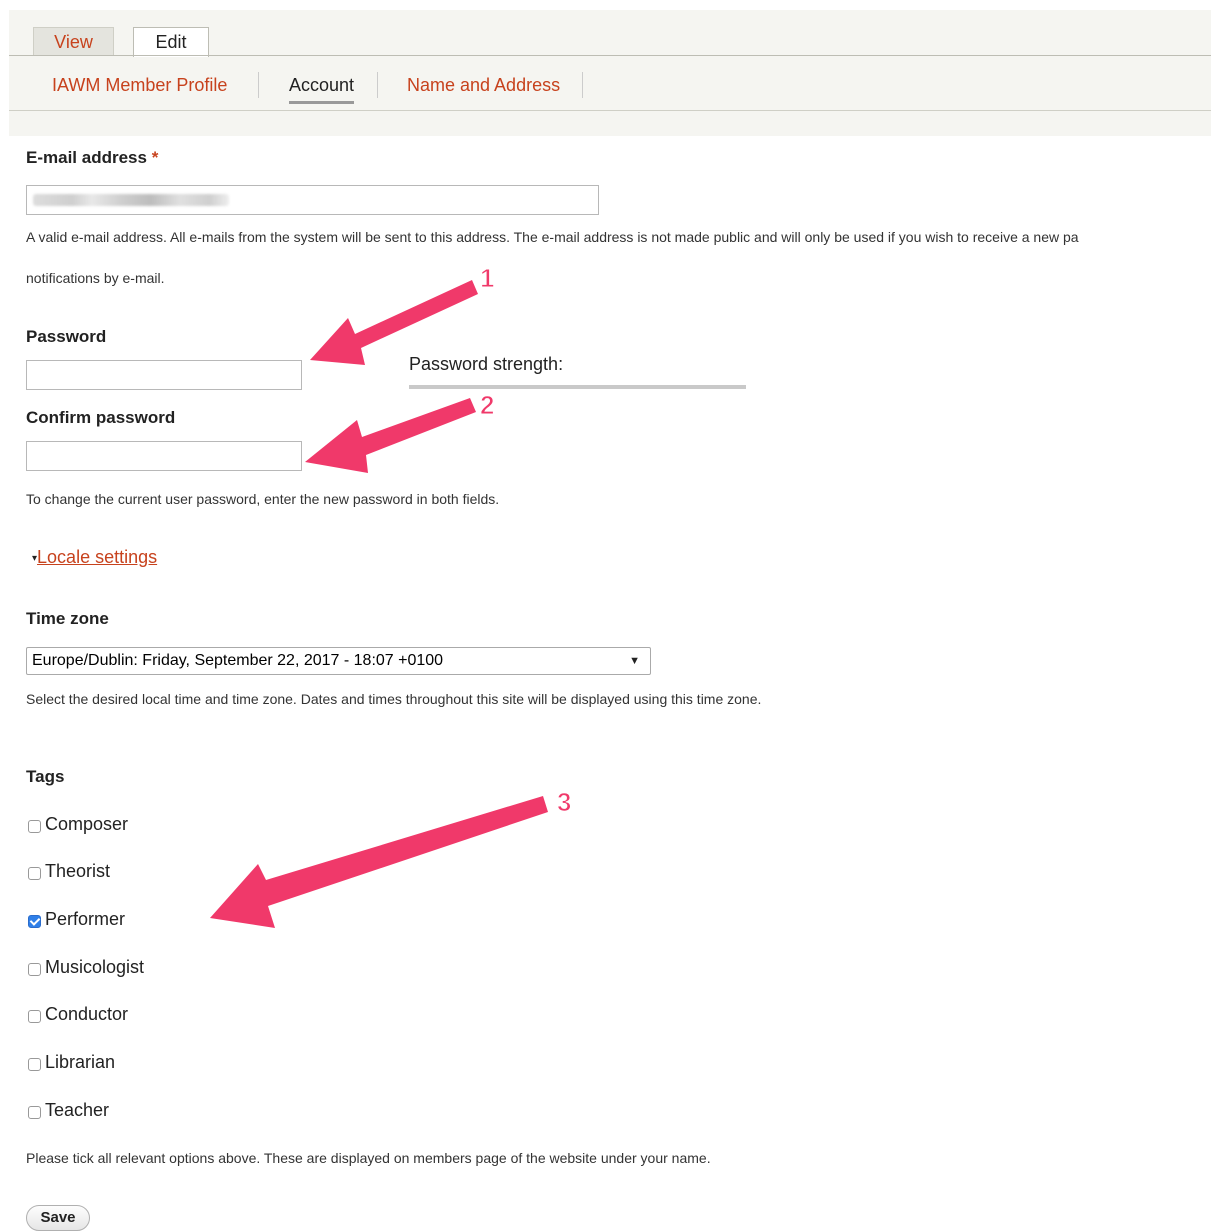 Image resolution: width=1211 pixels, height=1231 pixels. Describe the element at coordinates (67, 618) in the screenshot. I see `timezone-label: Time zone` at that location.